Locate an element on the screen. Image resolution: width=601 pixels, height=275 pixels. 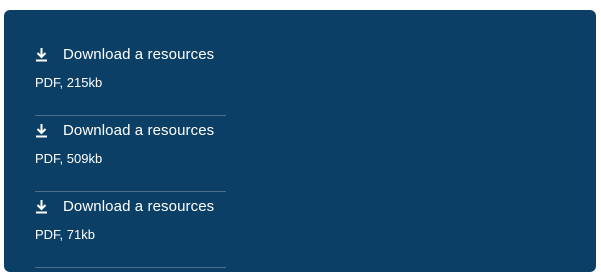
resource-meta: PDF, 215kb is located at coordinates (69, 82).